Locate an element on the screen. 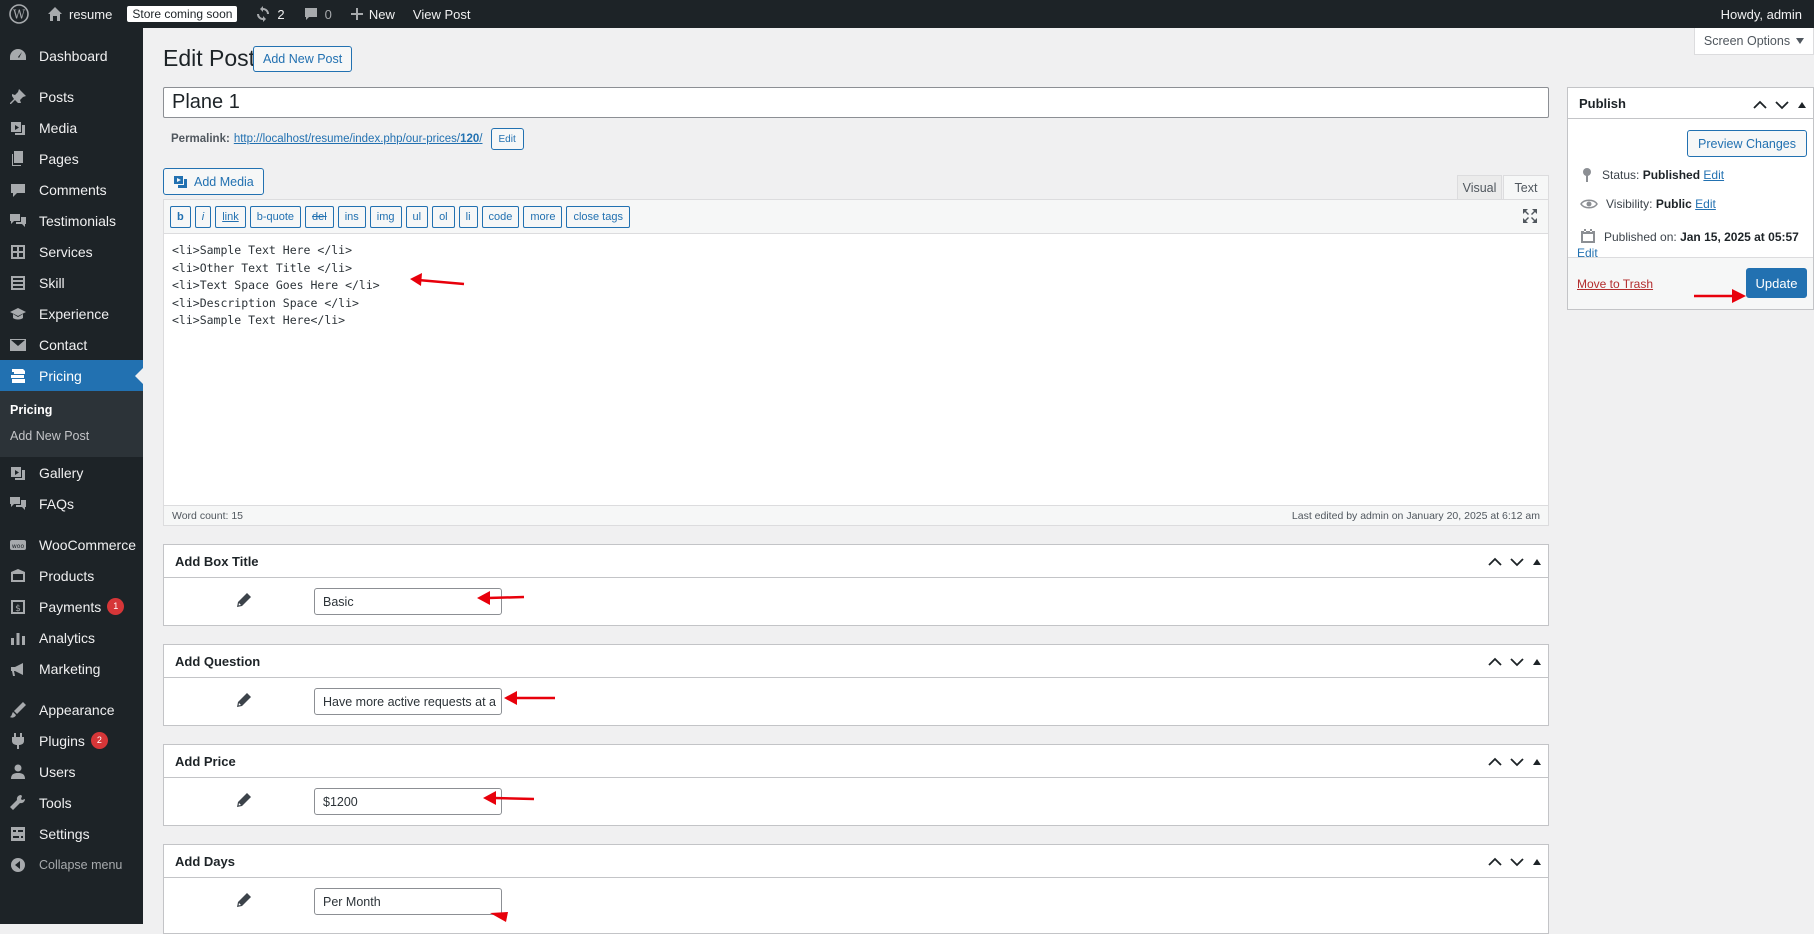 The height and width of the screenshot is (934, 1814). menu-posts: Posts is located at coordinates (71, 96).